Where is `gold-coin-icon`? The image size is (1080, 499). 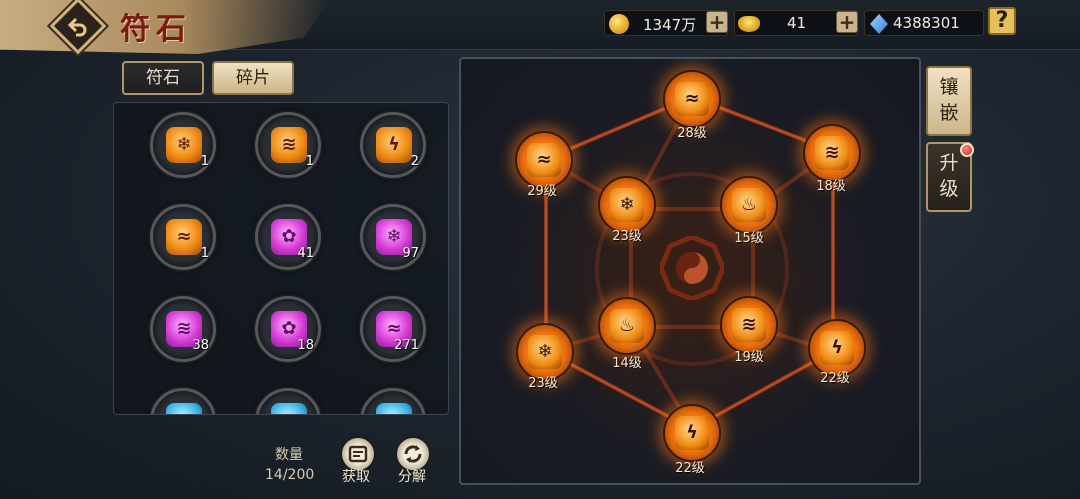
gold-coin-icon is located at coordinates (619, 24).